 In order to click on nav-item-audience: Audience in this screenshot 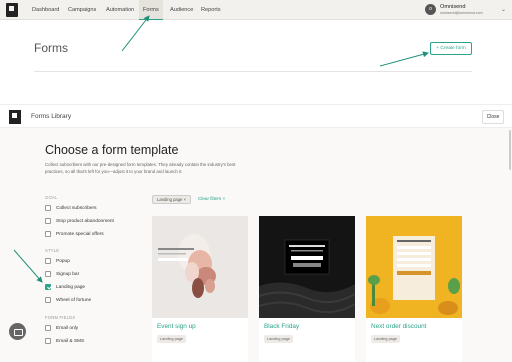, I will do `click(181, 10)`.